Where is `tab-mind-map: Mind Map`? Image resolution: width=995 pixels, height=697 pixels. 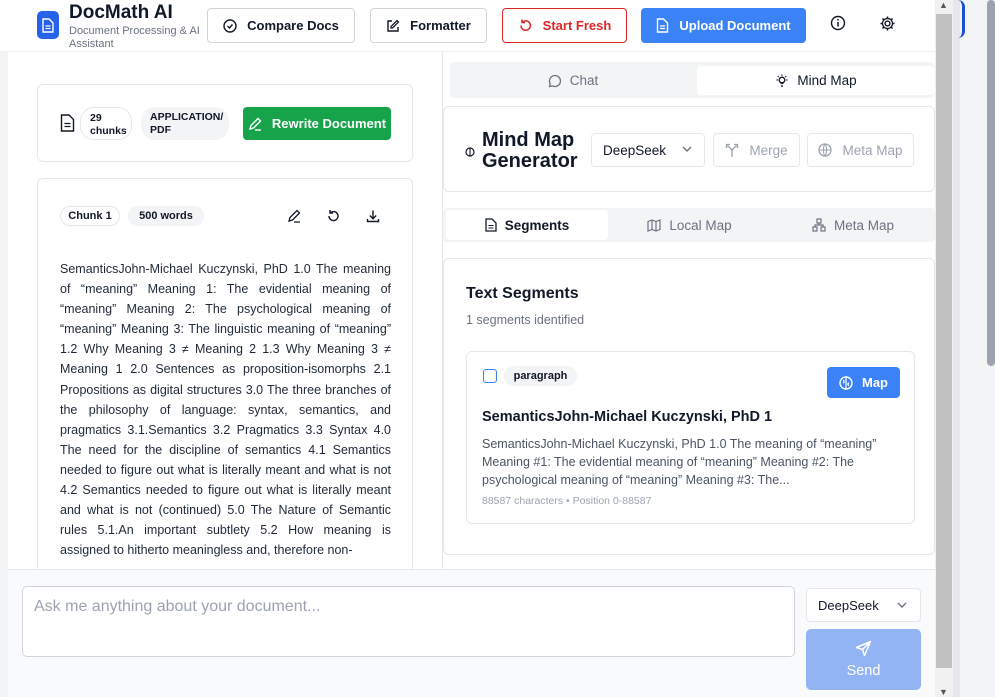
tab-mind-map: Mind Map is located at coordinates (816, 80).